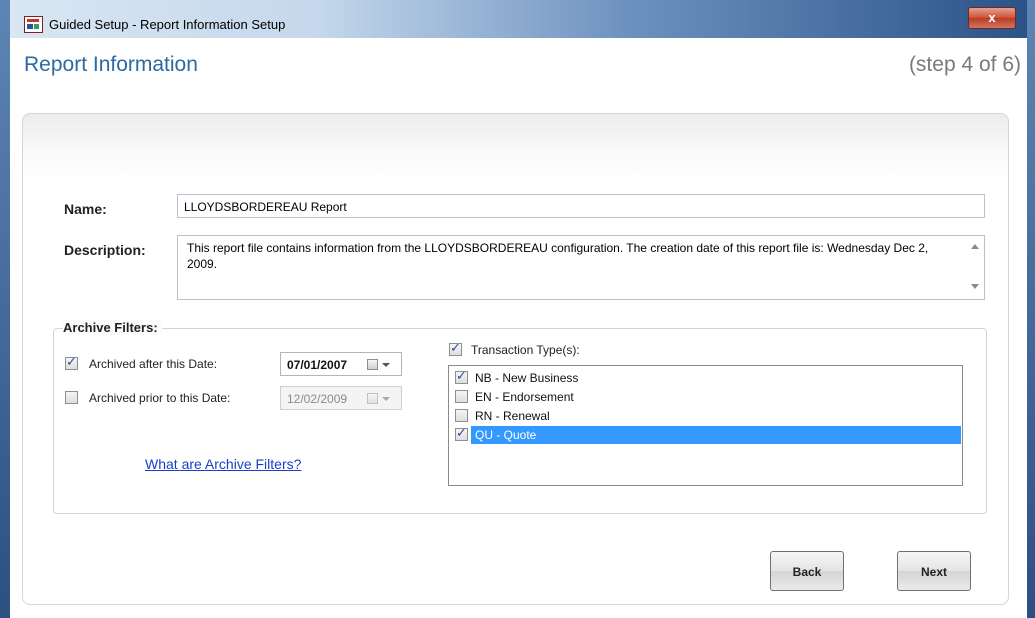 This screenshot has height=618, width=1035. Describe the element at coordinates (461, 376) in the screenshot. I see `new-business-checkbox` at that location.